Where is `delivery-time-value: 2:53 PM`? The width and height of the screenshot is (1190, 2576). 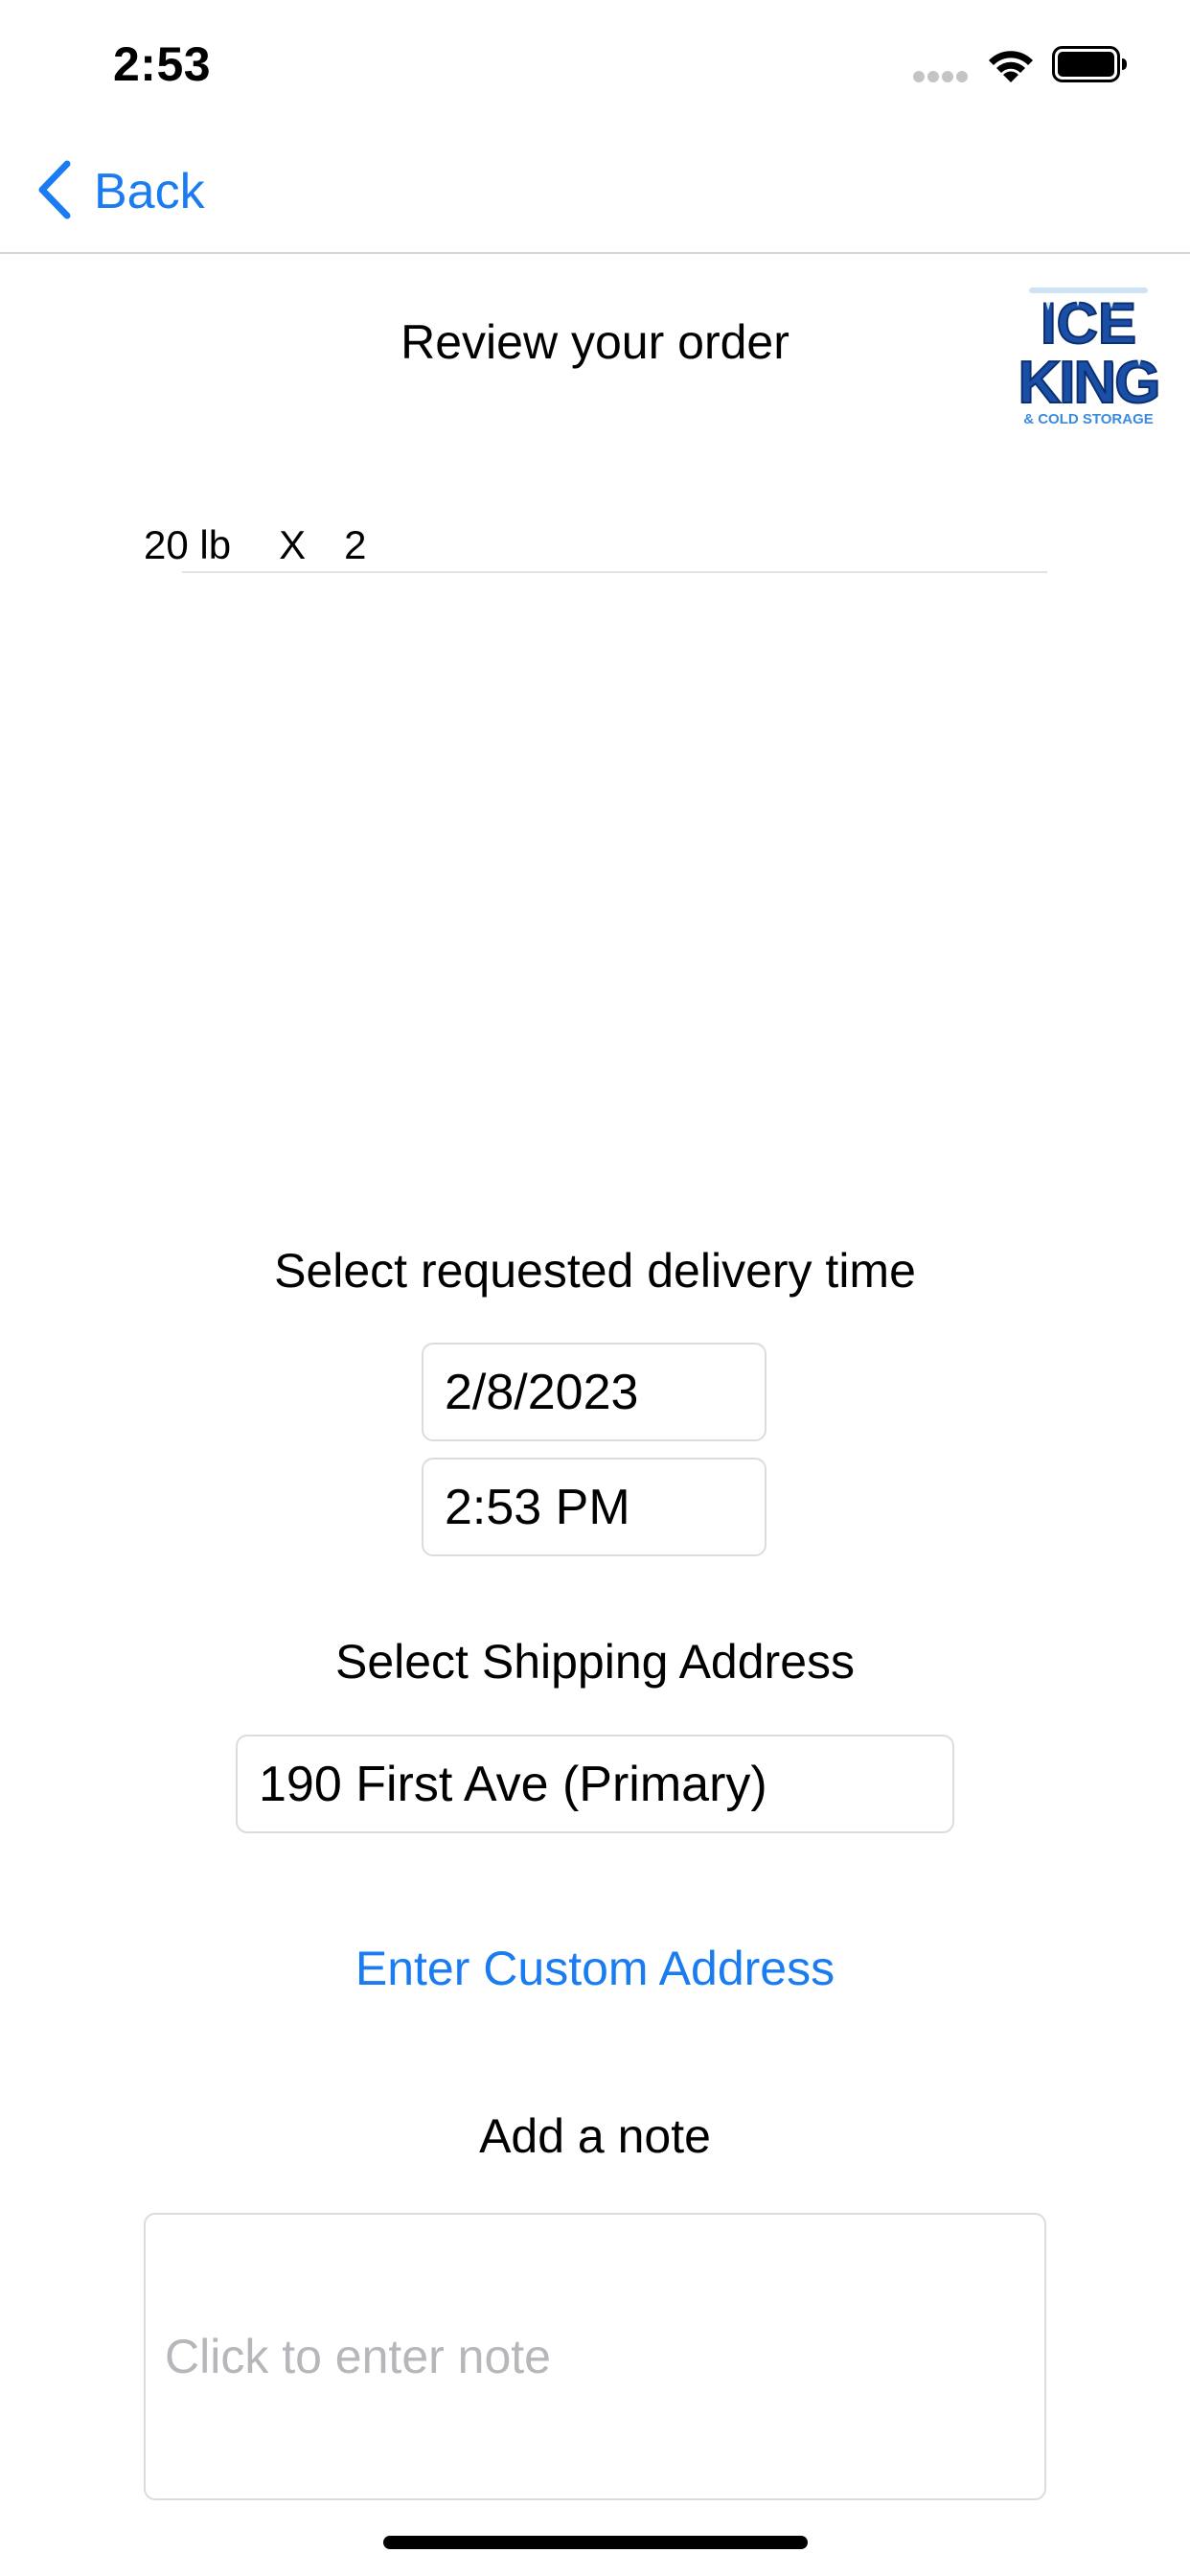 delivery-time-value: 2:53 PM is located at coordinates (538, 1507).